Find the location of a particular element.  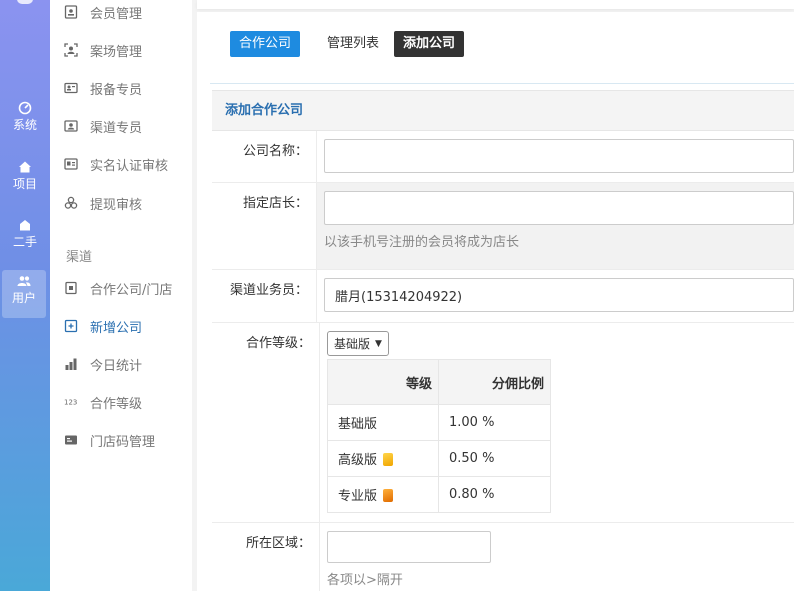

level-select: 基础版 ▼ is located at coordinates (358, 343).